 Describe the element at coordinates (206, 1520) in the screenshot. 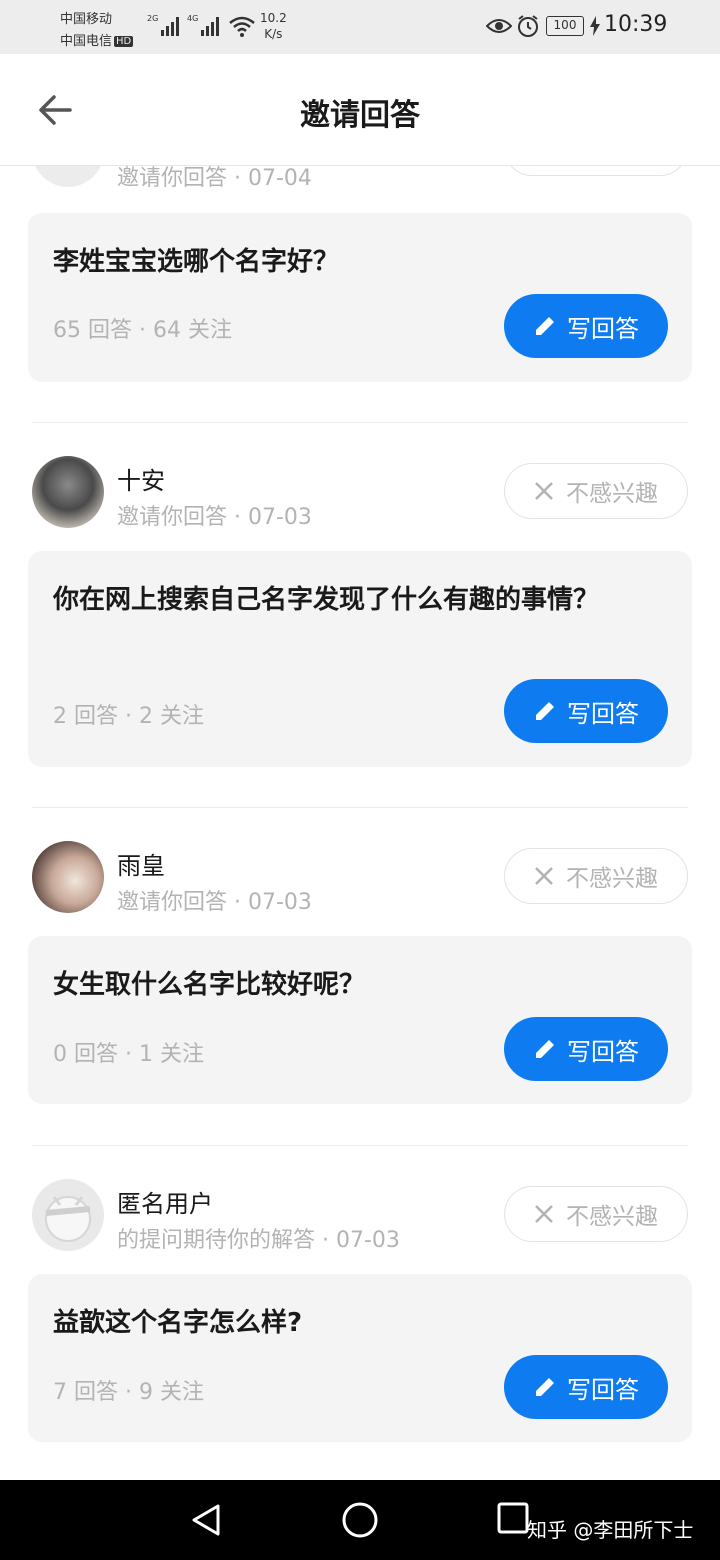

I see `nav-back-icon` at that location.